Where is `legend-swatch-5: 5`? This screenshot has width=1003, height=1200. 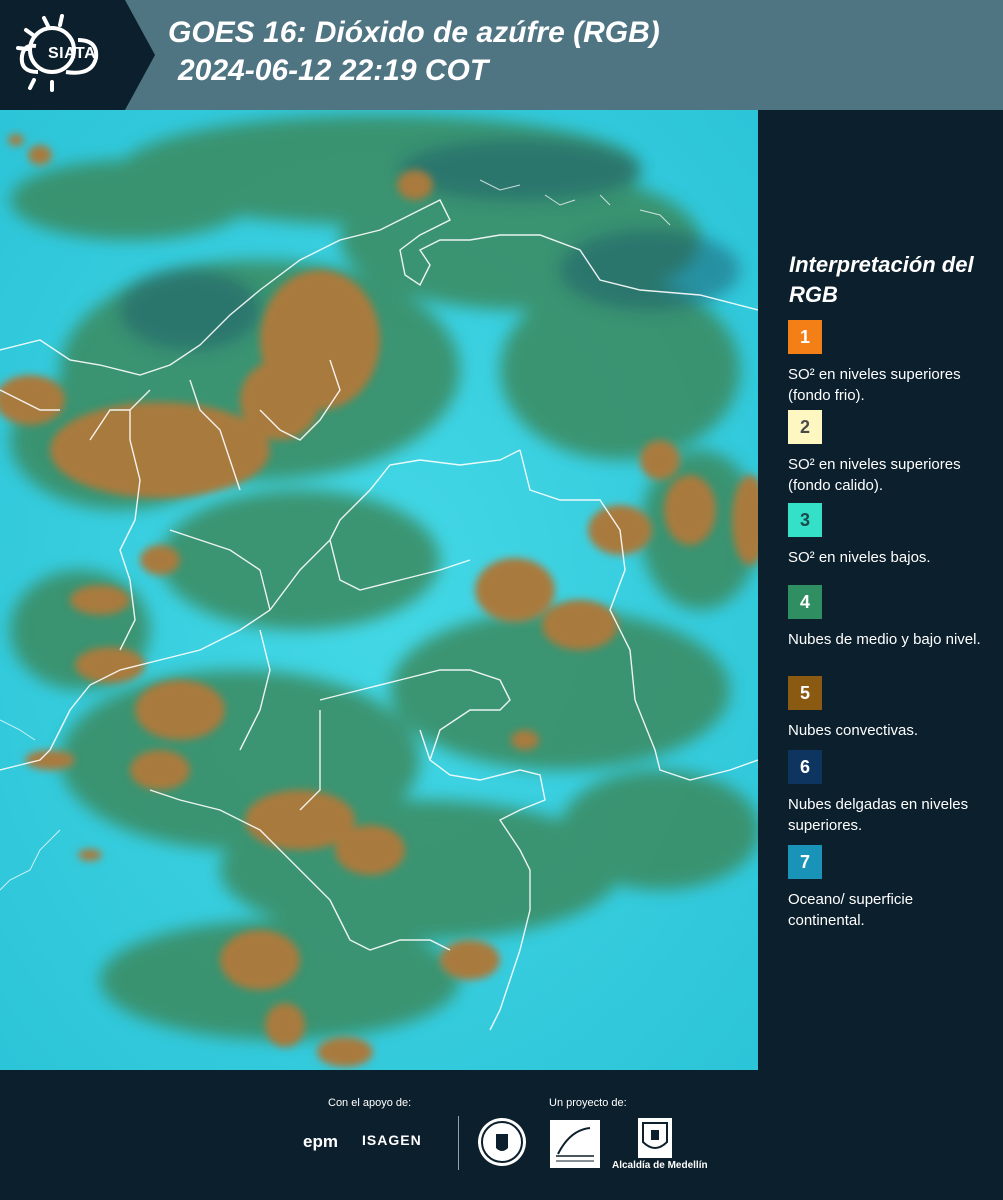 legend-swatch-5: 5 is located at coordinates (805, 693).